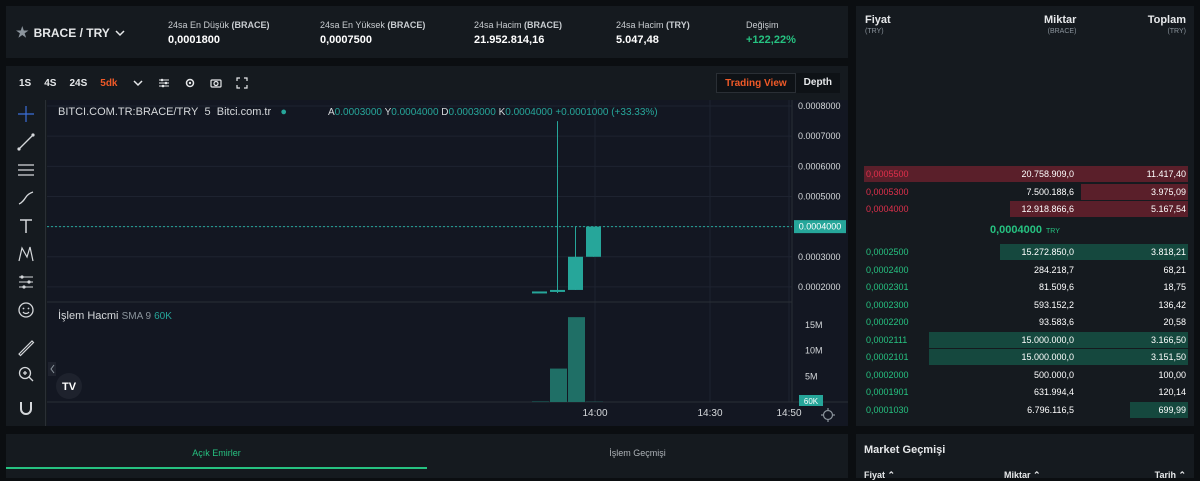 The image size is (1200, 481). What do you see at coordinates (771, 33) in the screenshot?
I see `stat-change: Değişim +122,22%` at bounding box center [771, 33].